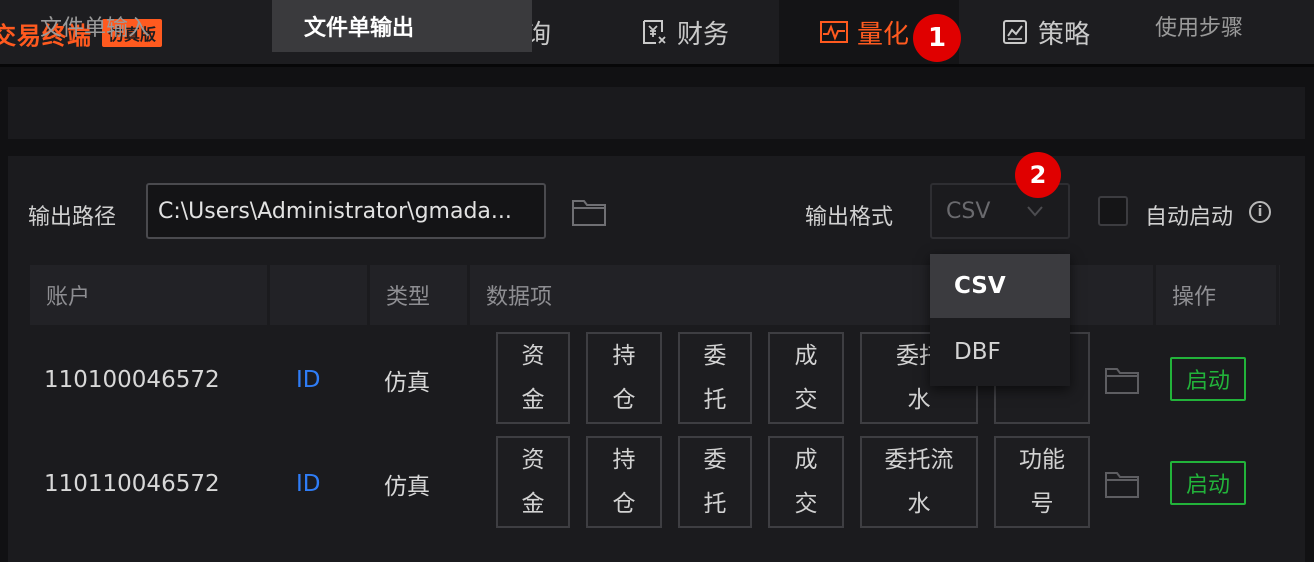 The image size is (1314, 562). What do you see at coordinates (407, 383) in the screenshot?
I see `row1-type: 仿真` at bounding box center [407, 383].